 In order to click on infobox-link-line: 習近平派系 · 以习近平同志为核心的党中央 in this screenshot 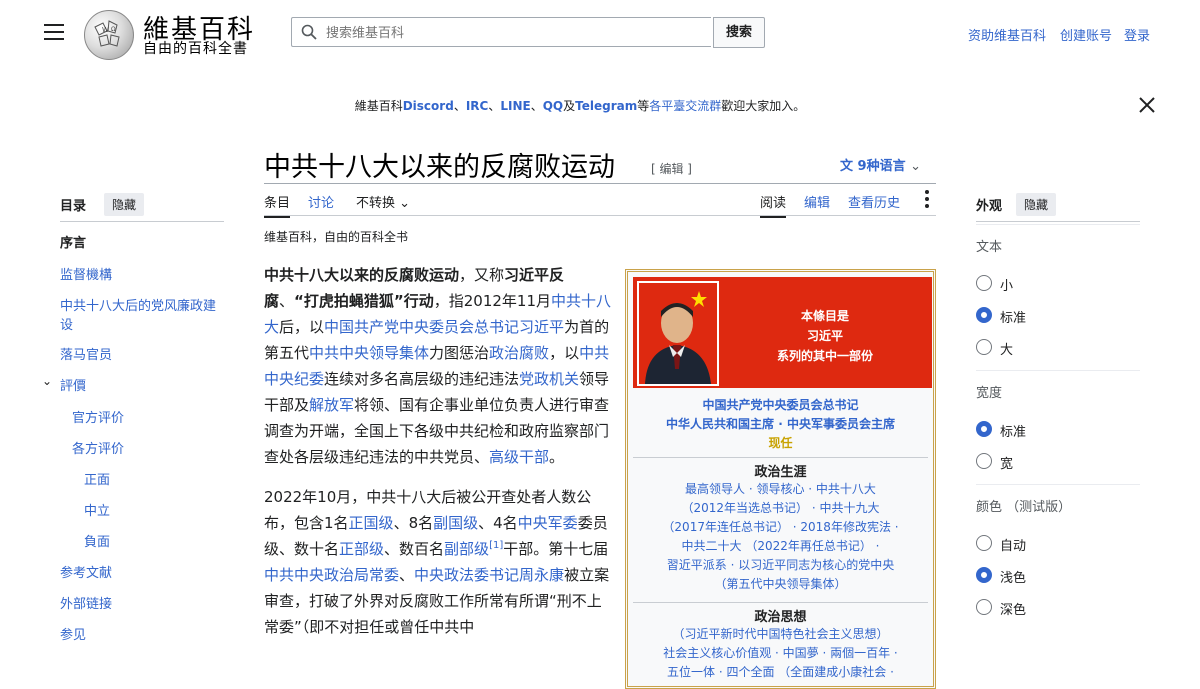, I will do `click(780, 565)`.